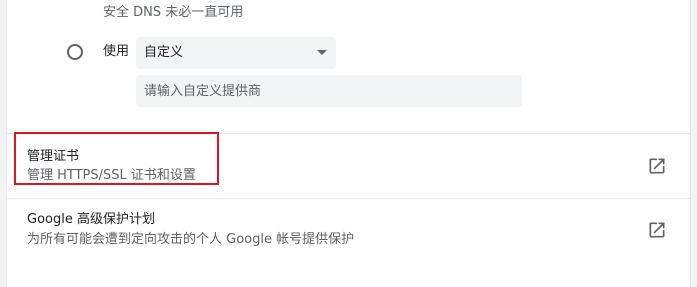 This screenshot has height=287, width=697. I want to click on custom-dns-radio, so click(75, 52).